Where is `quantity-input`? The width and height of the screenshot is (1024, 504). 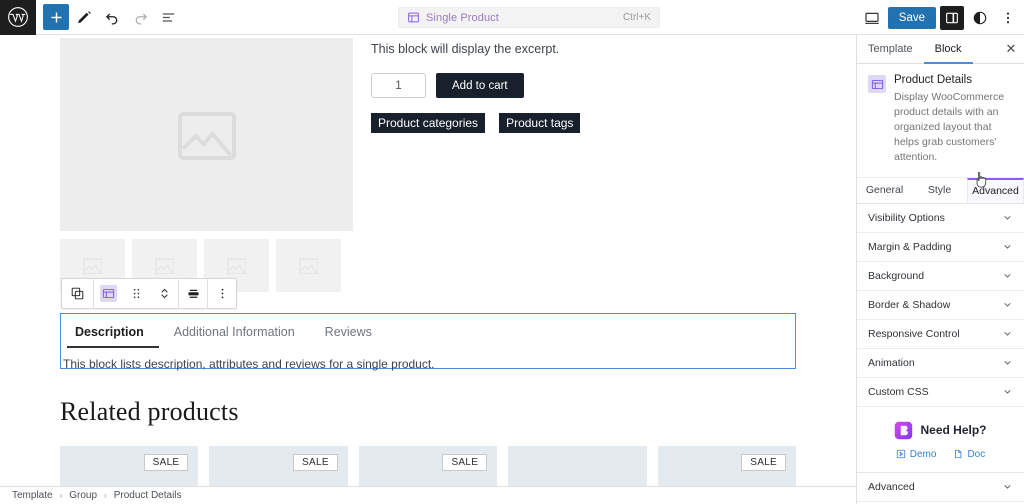
quantity-input is located at coordinates (398, 85).